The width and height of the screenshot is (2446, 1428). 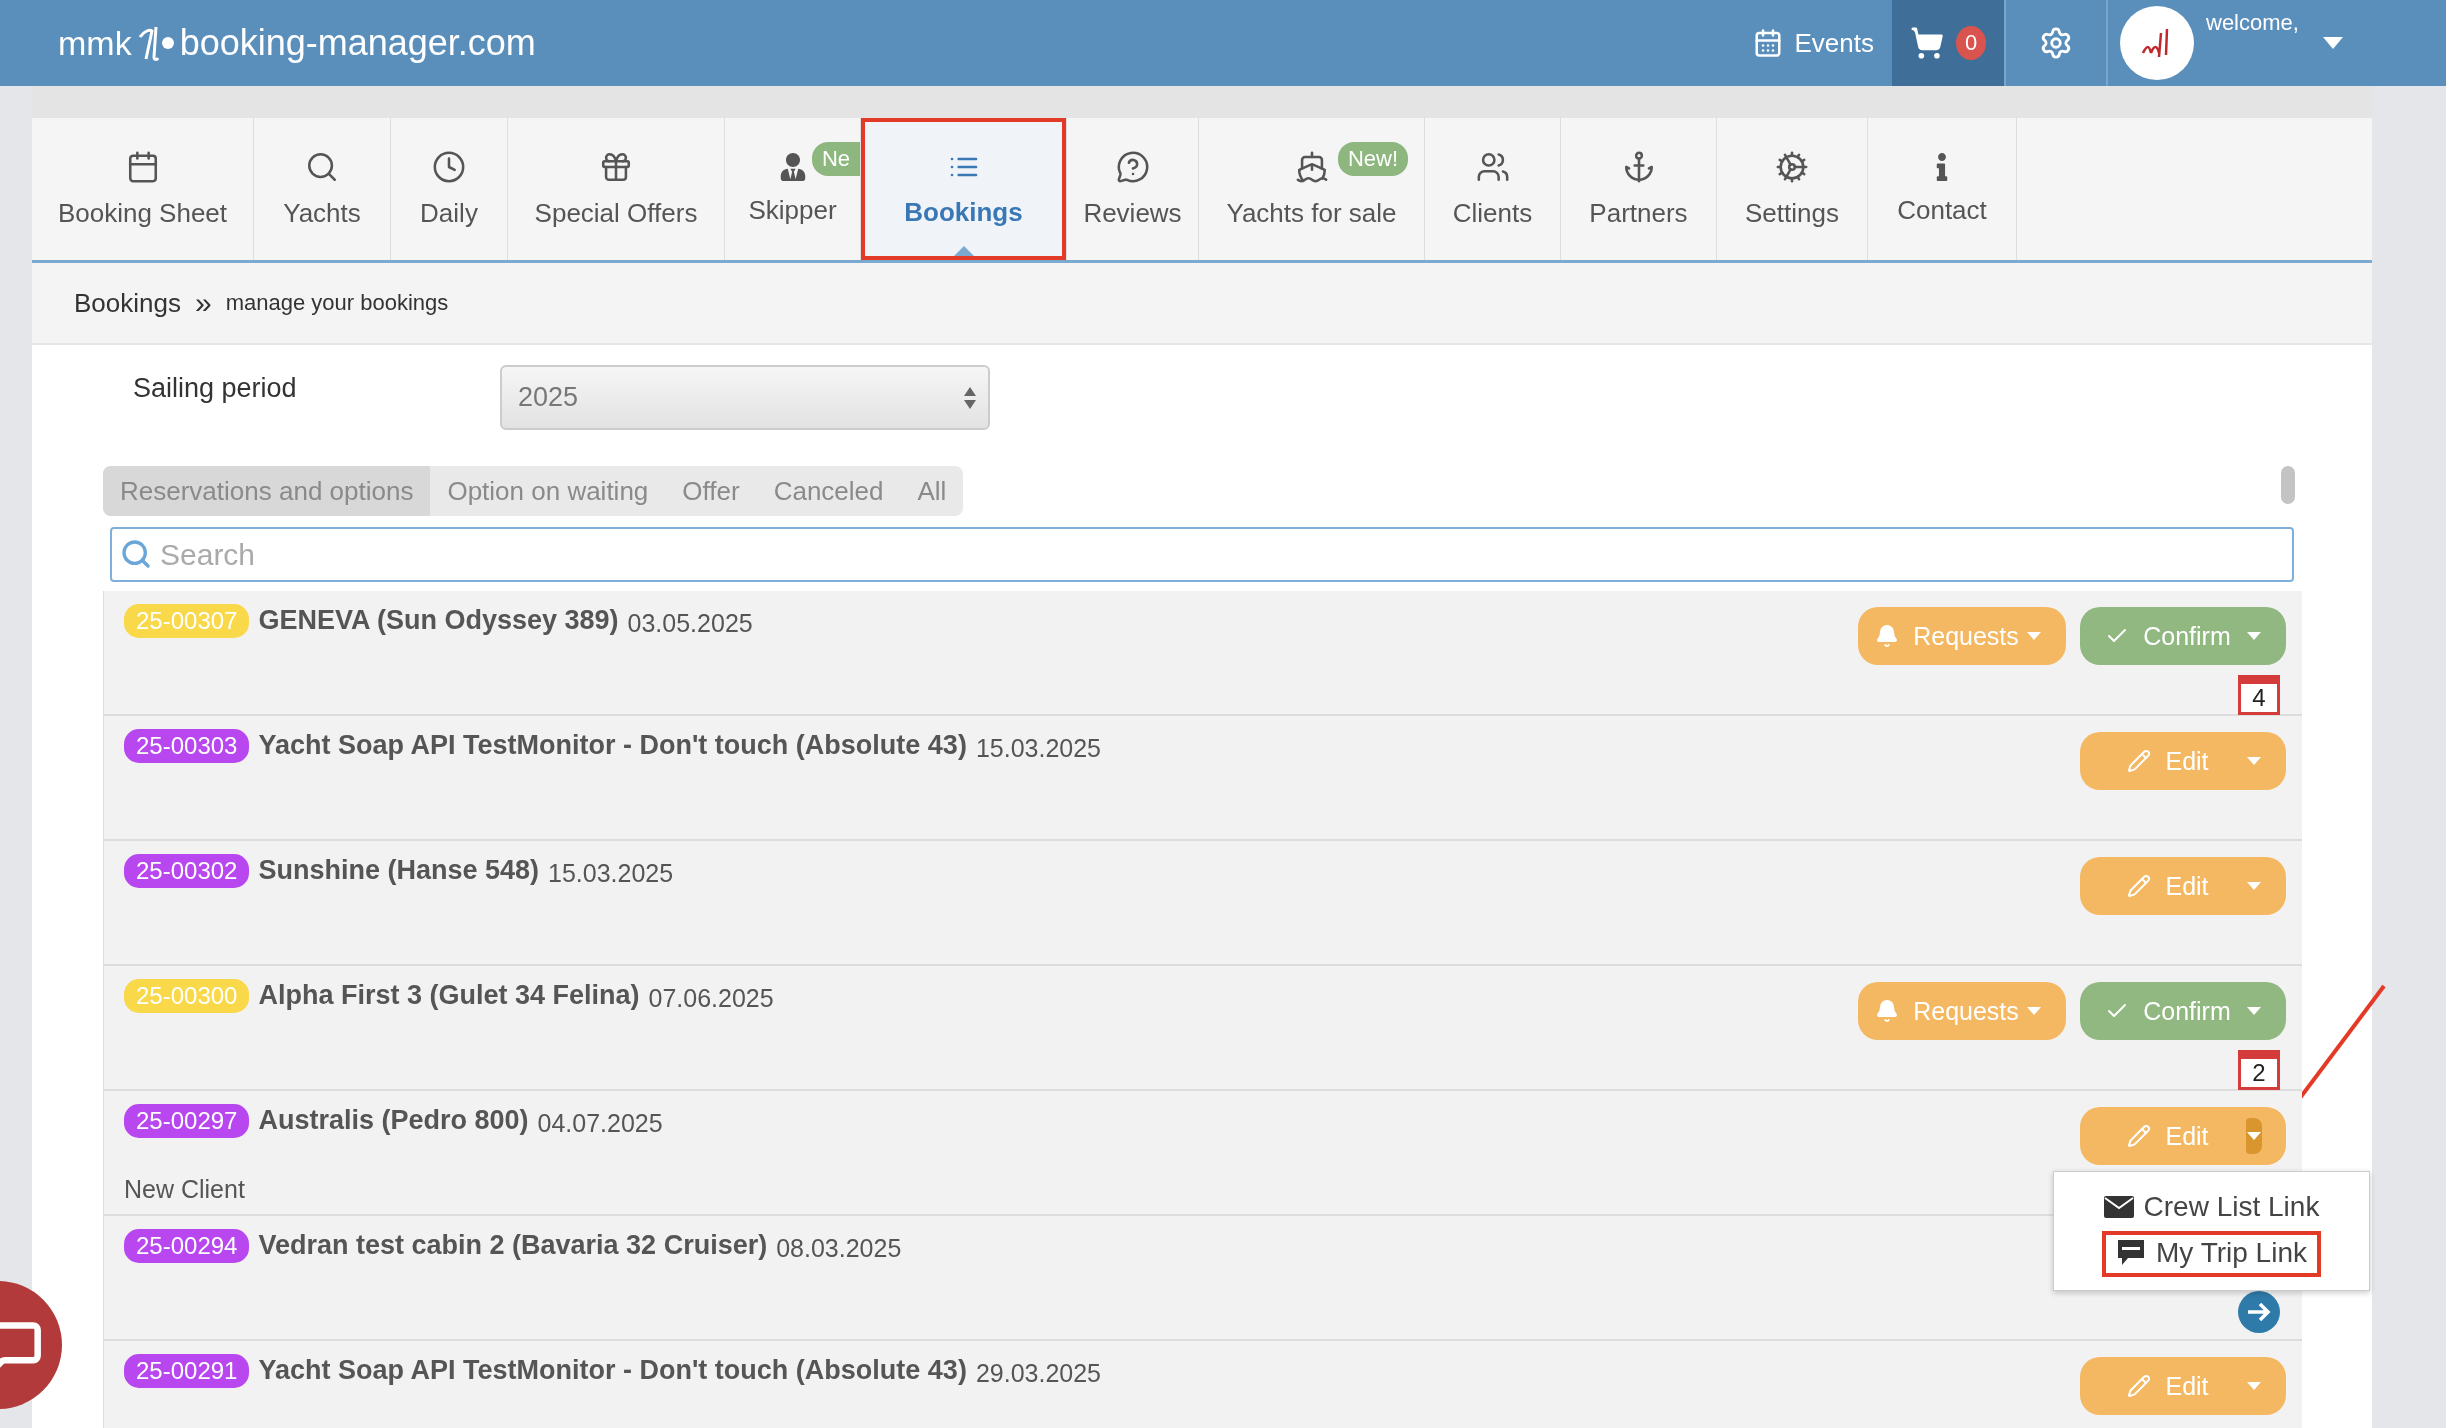 What do you see at coordinates (1767, 43) in the screenshot?
I see `calendar-icon` at bounding box center [1767, 43].